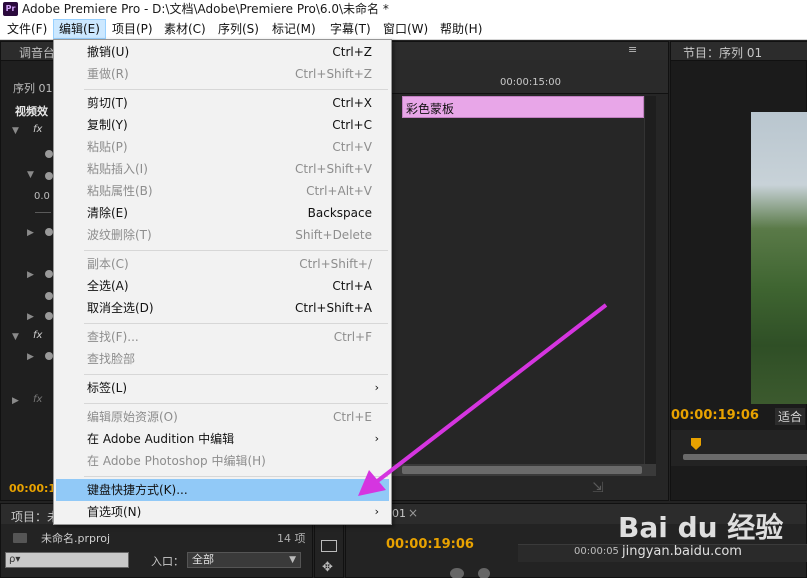 This screenshot has height=578, width=807. What do you see at coordinates (488, 395) in the screenshot?
I see `annotation-arrow-line` at bounding box center [488, 395].